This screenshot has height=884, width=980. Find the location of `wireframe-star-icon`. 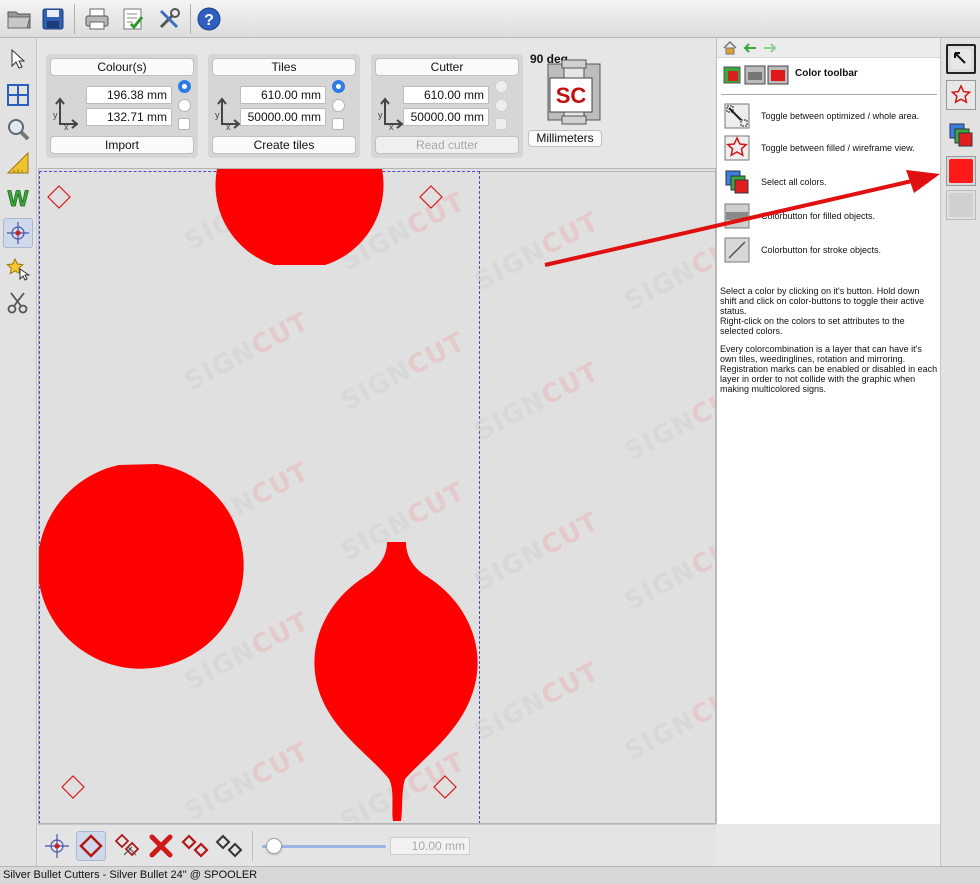

wireframe-star-icon is located at coordinates (961, 95).